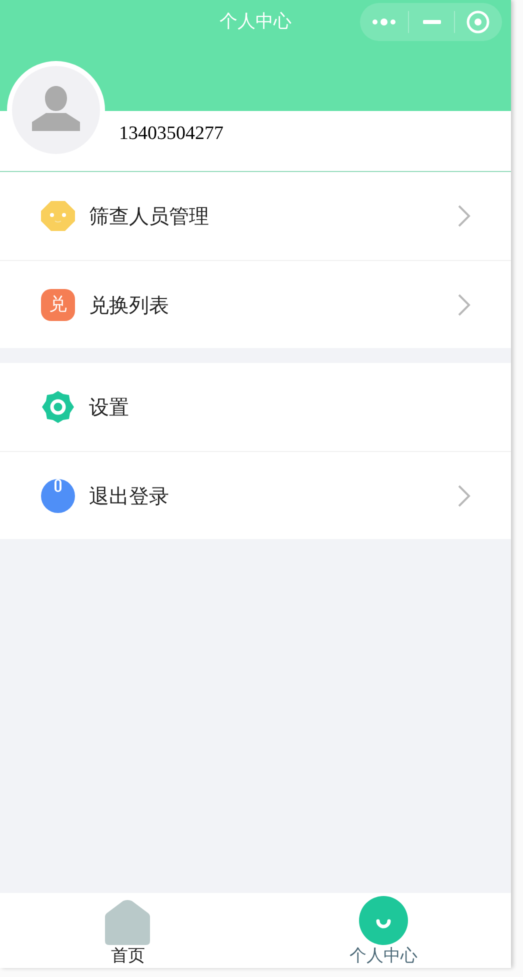  Describe the element at coordinates (56, 110) in the screenshot. I see `person-icon` at that location.